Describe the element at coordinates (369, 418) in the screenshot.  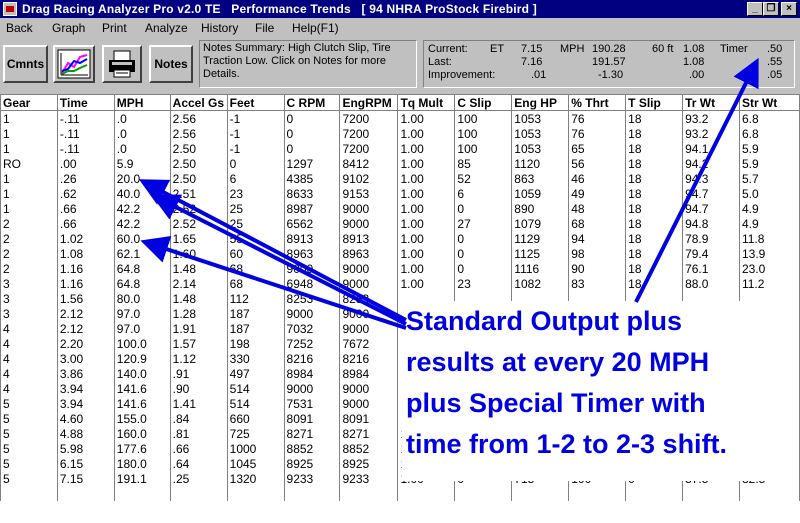
I see `table-cell: 8091` at that location.